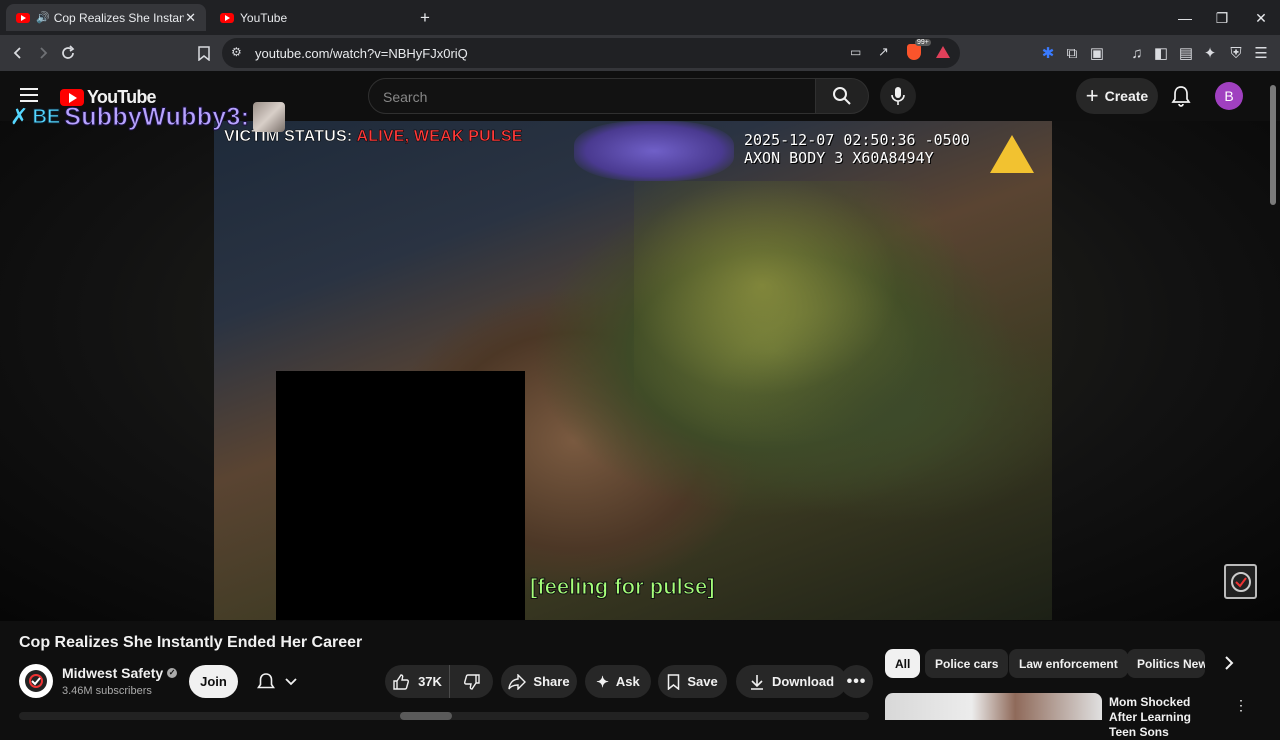 This screenshot has height=740, width=1280. Describe the element at coordinates (213, 681) in the screenshot. I see `join-button: Join` at that location.